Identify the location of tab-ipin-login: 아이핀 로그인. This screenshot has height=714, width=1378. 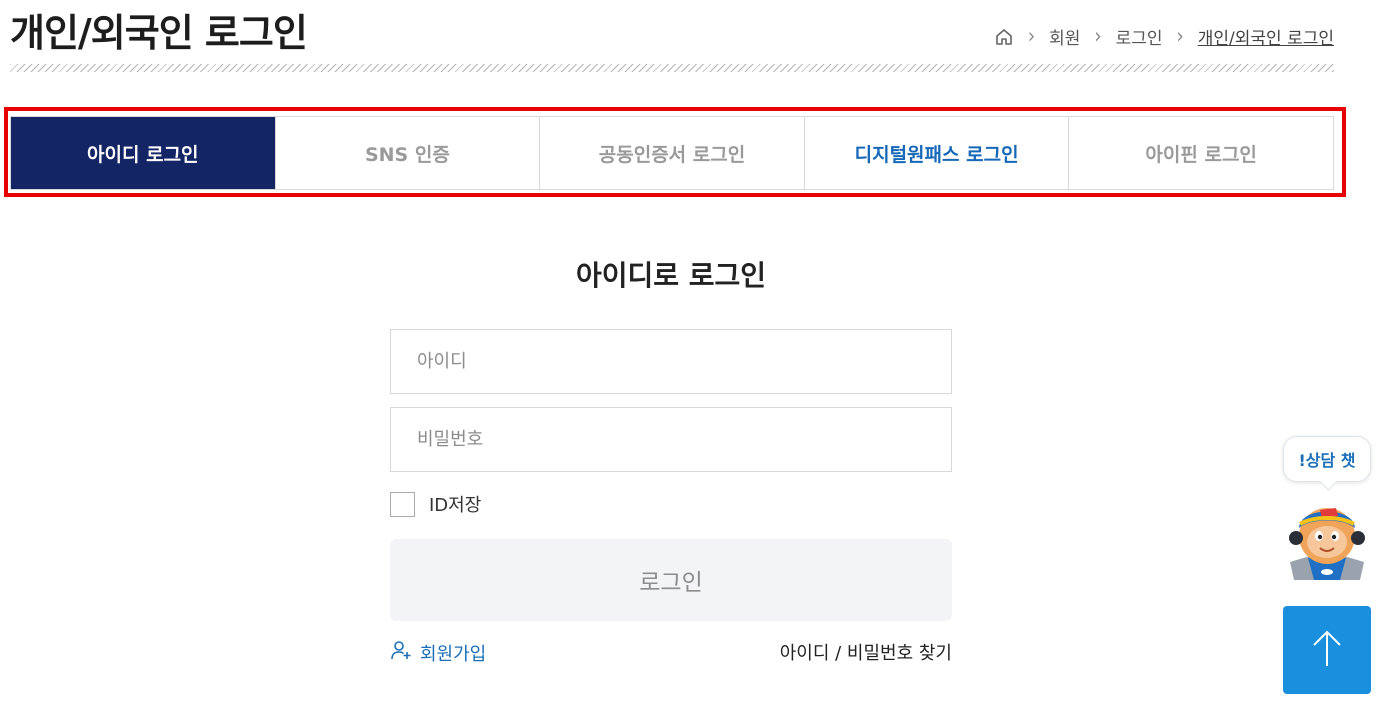
(1200, 153).